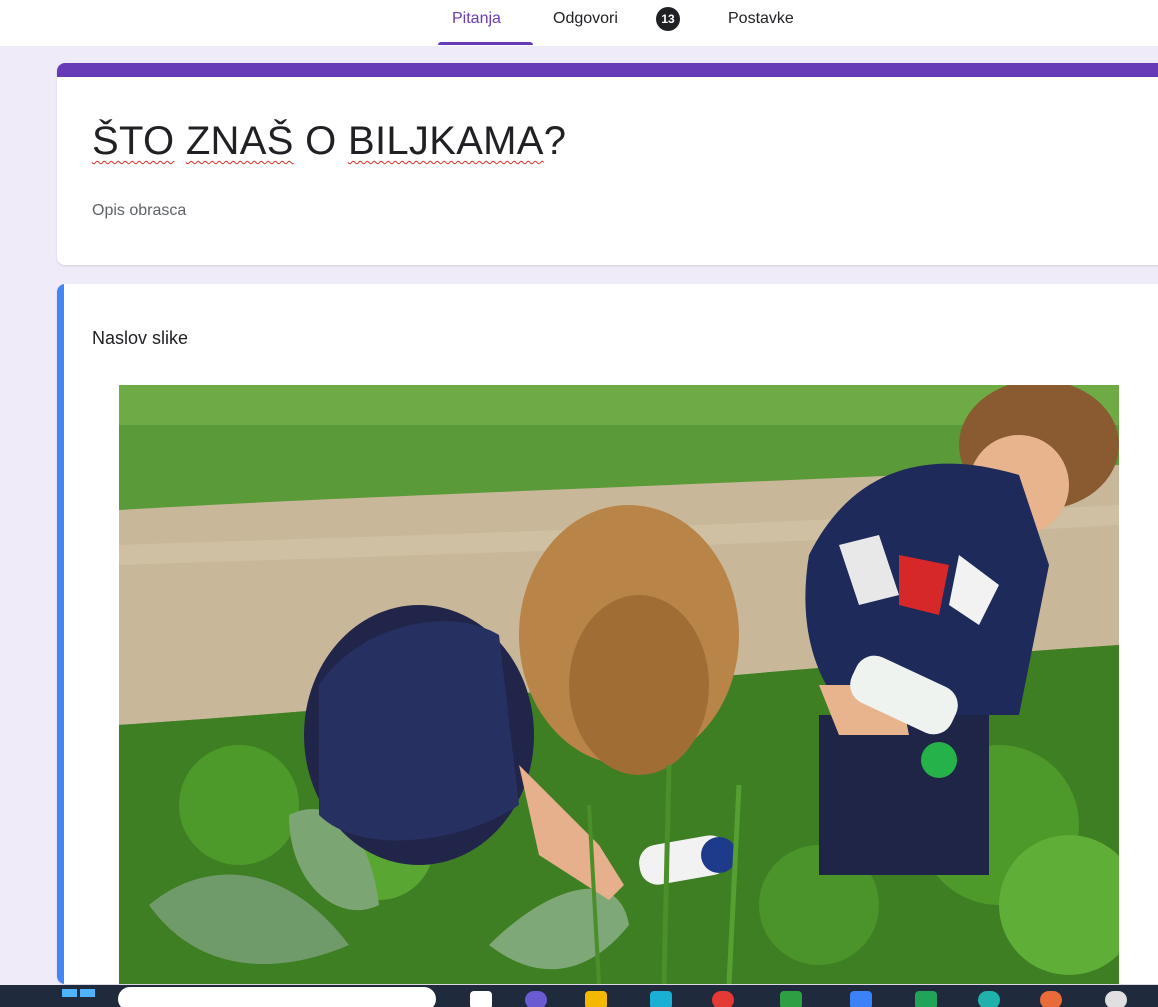 The height and width of the screenshot is (1007, 1158). What do you see at coordinates (926, 999) in the screenshot?
I see `excel-icon` at bounding box center [926, 999].